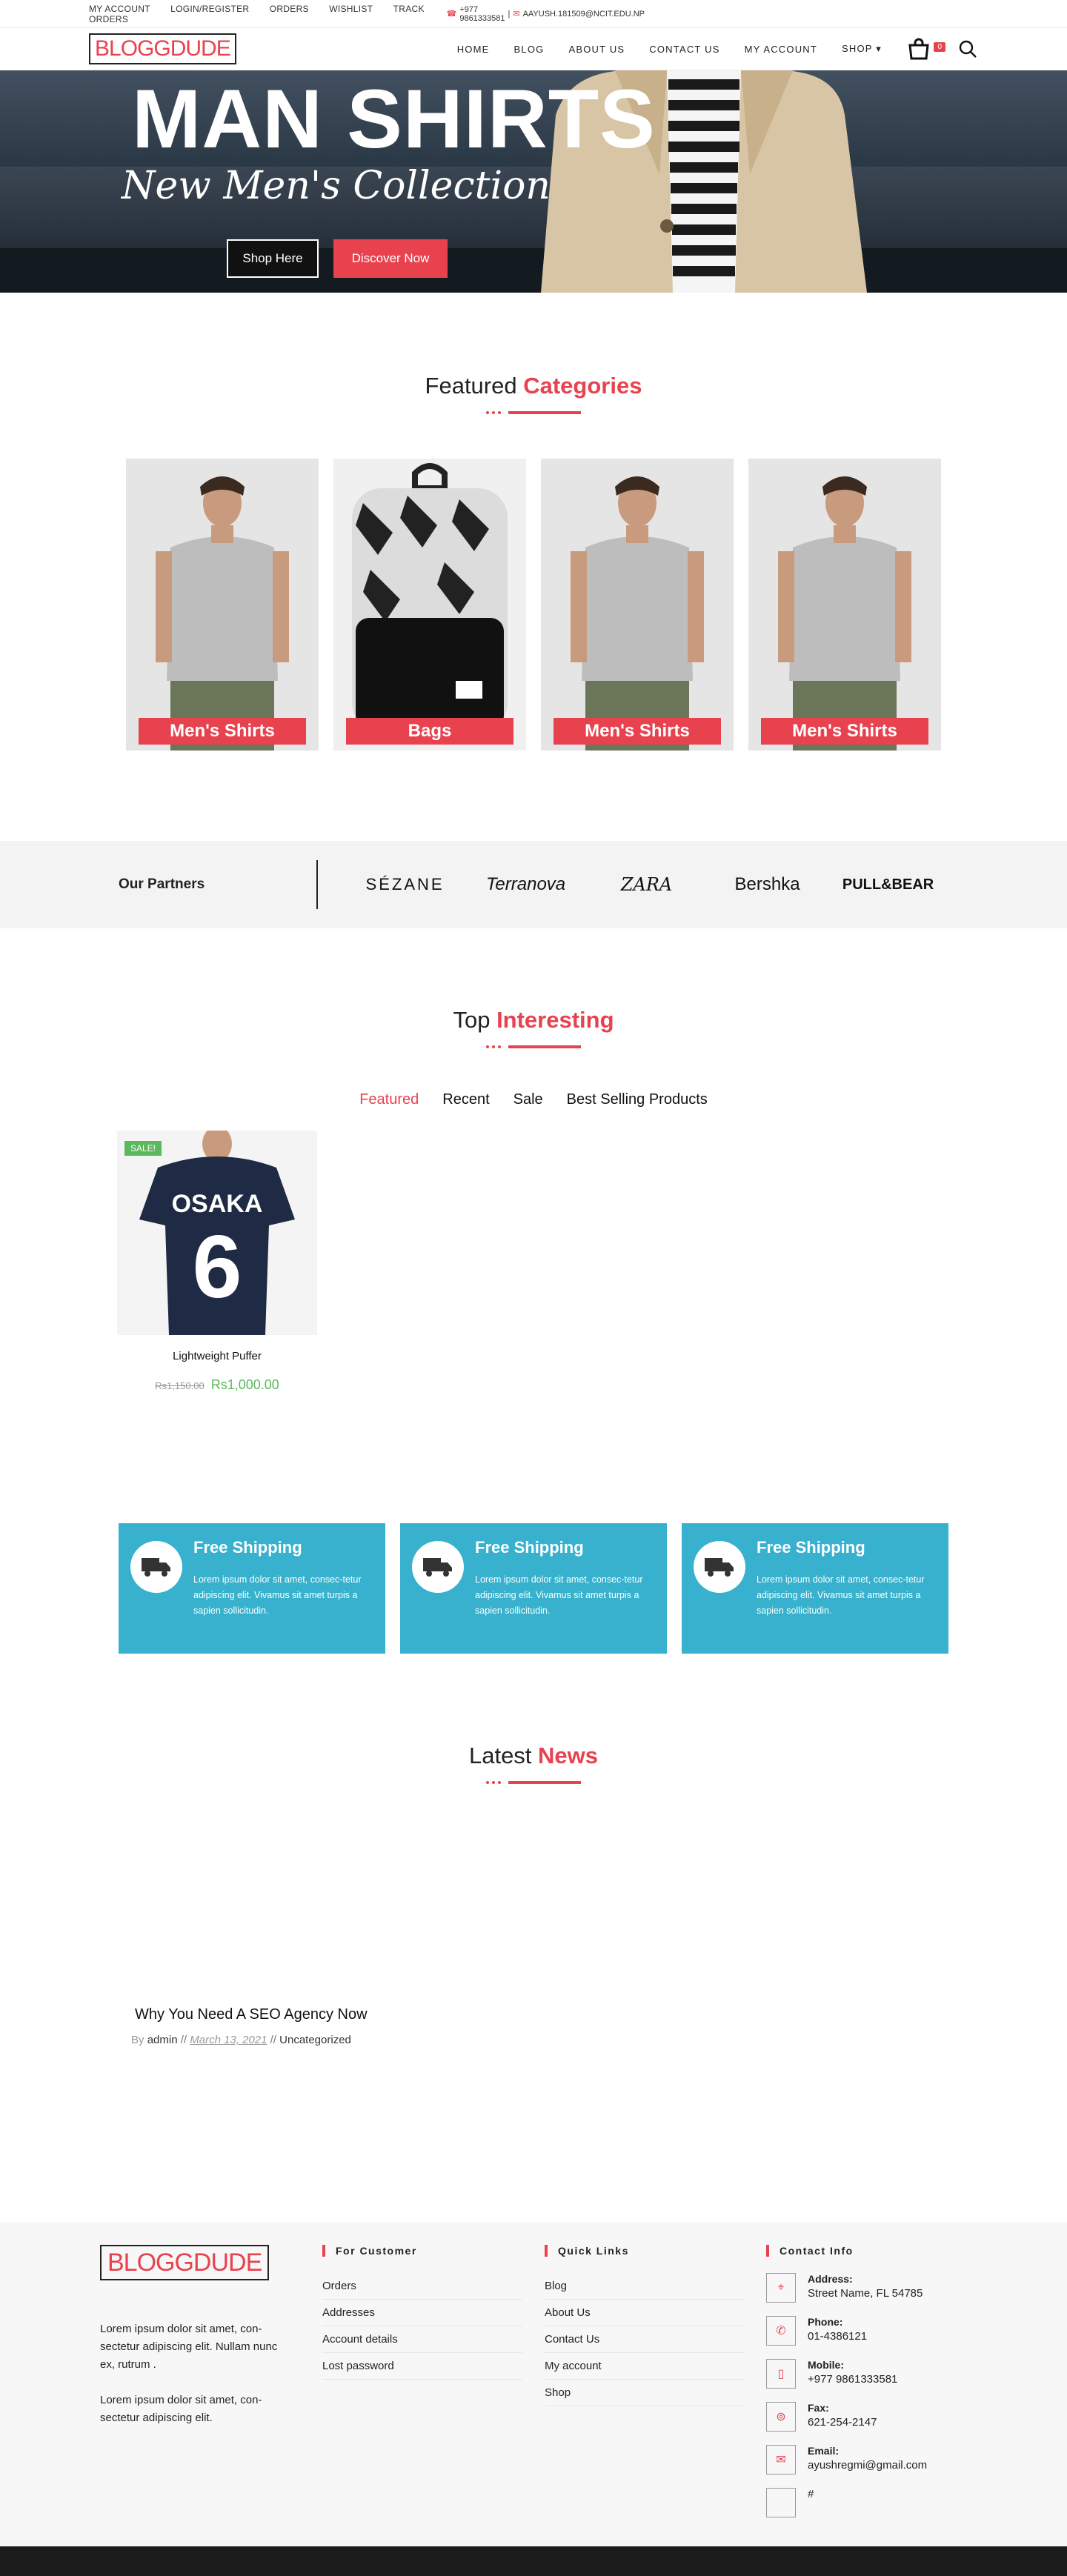 The height and width of the screenshot is (2576, 1067). Describe the element at coordinates (390, 258) in the screenshot. I see `discover-now-button: Discover Now` at that location.